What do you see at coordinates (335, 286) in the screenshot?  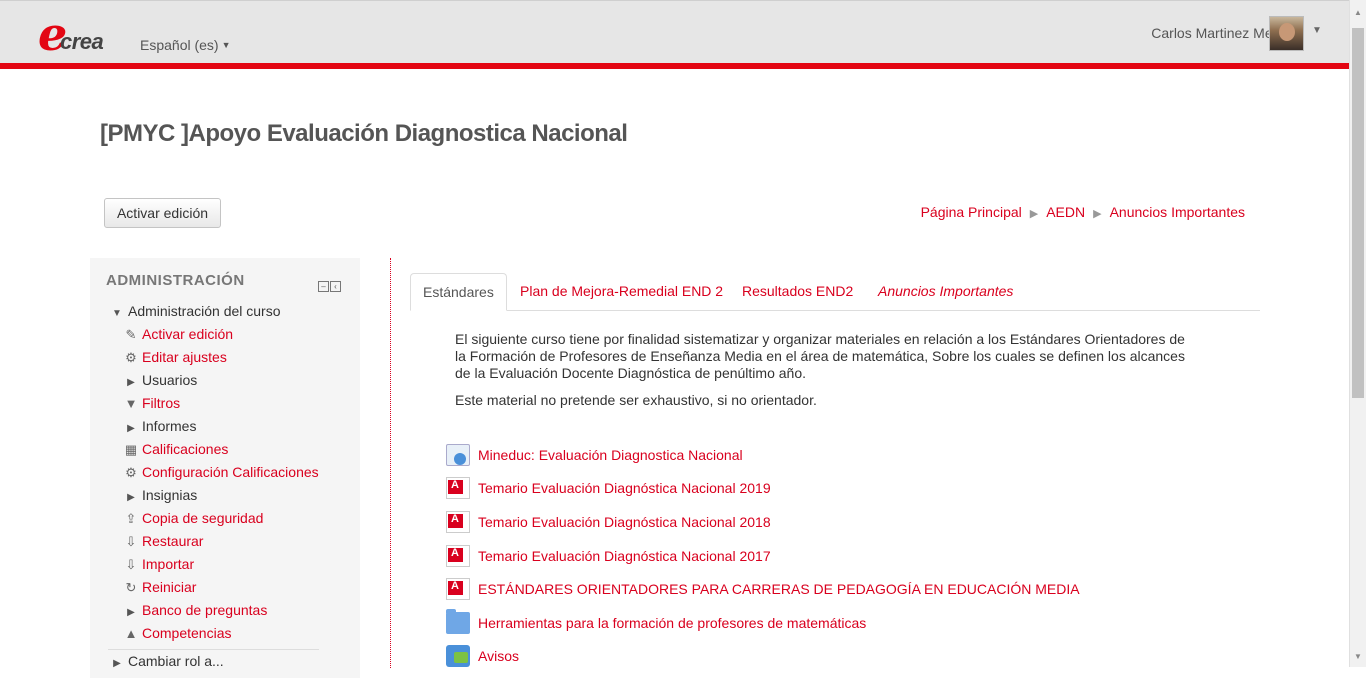 I see `dock-icon: ‹` at bounding box center [335, 286].